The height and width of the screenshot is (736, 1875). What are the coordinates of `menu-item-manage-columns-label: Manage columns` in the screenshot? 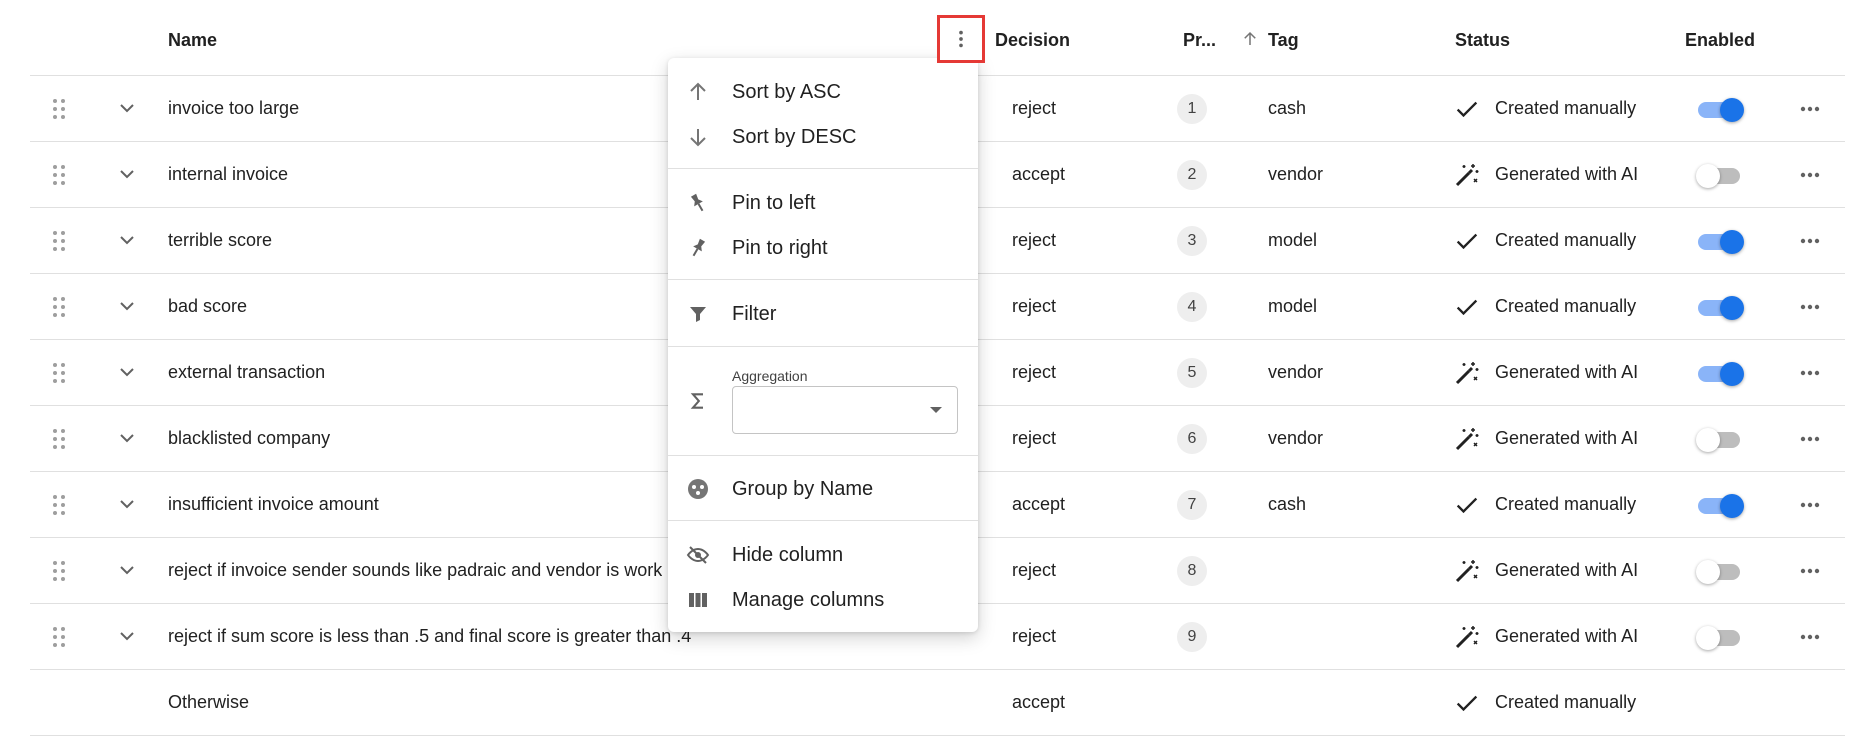 It's located at (808, 599).